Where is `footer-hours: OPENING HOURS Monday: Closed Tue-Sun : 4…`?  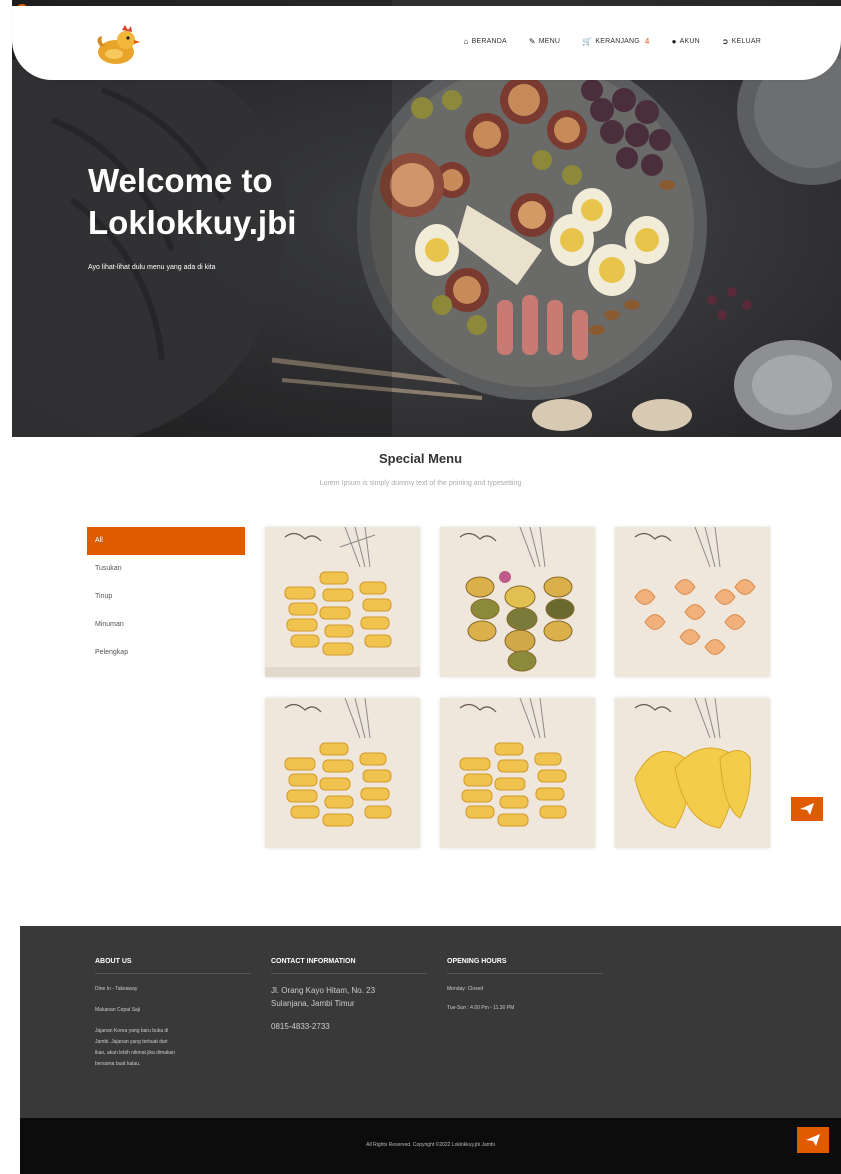 footer-hours: OPENING HOURS Monday: Closed Tue-Sun : 4… is located at coordinates (525, 986).